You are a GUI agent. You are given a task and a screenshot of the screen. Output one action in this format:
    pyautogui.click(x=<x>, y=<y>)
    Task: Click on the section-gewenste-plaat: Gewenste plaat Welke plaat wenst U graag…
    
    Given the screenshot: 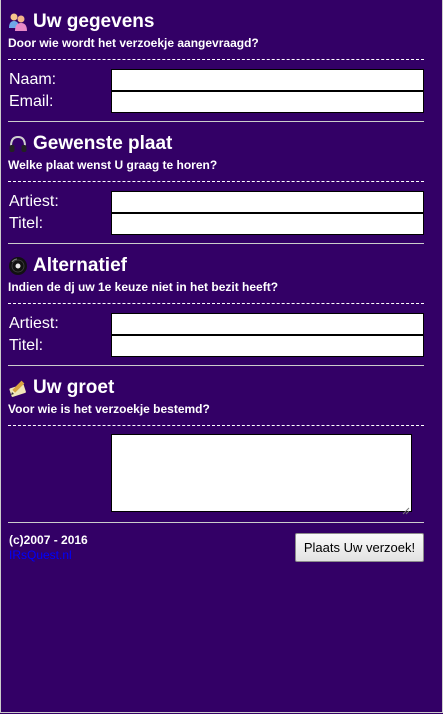 What is the action you would take?
    pyautogui.click(x=216, y=157)
    